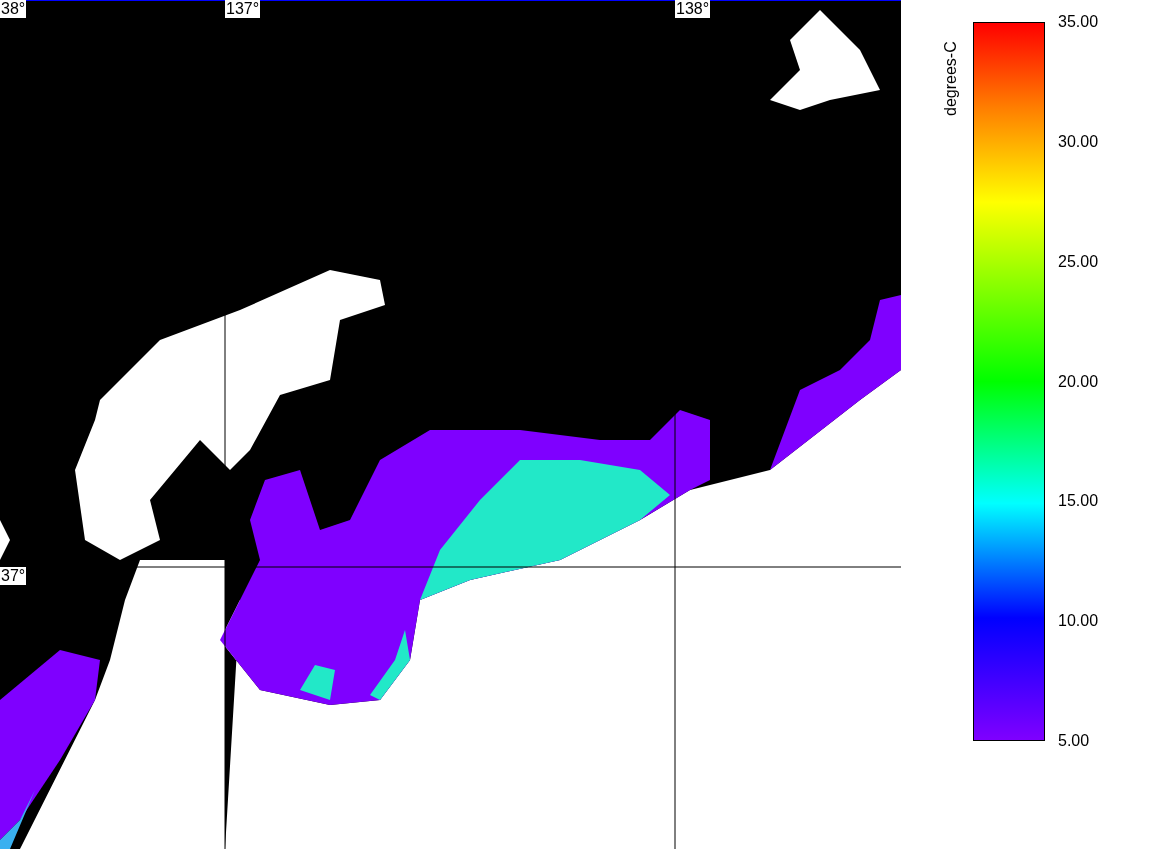  What do you see at coordinates (950, 78) in the screenshot?
I see `colorbar-title: degrees-C` at bounding box center [950, 78].